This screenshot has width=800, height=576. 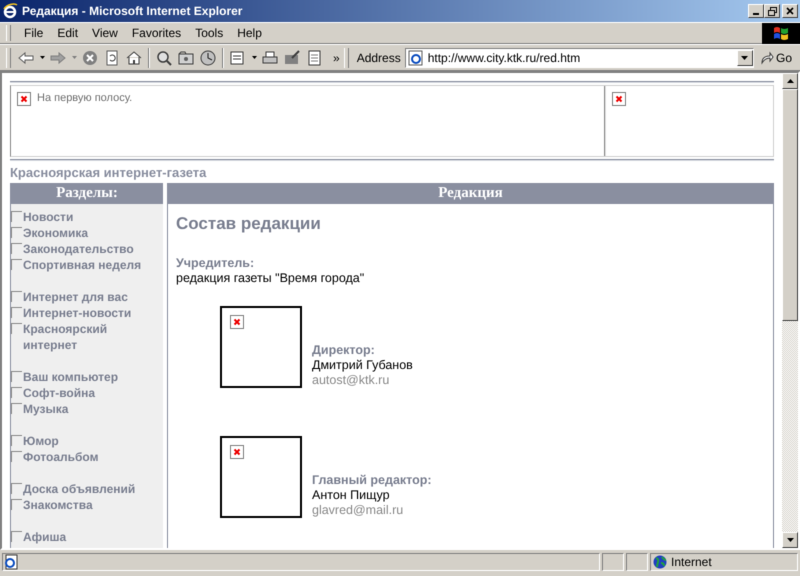 I want to click on section-link: Ваш компьютер, so click(x=89, y=377).